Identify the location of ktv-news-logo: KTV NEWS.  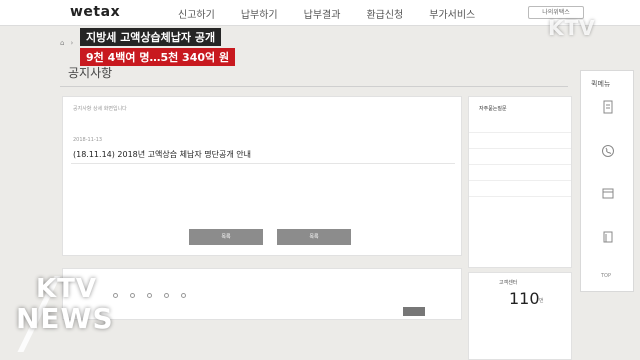
(66, 313).